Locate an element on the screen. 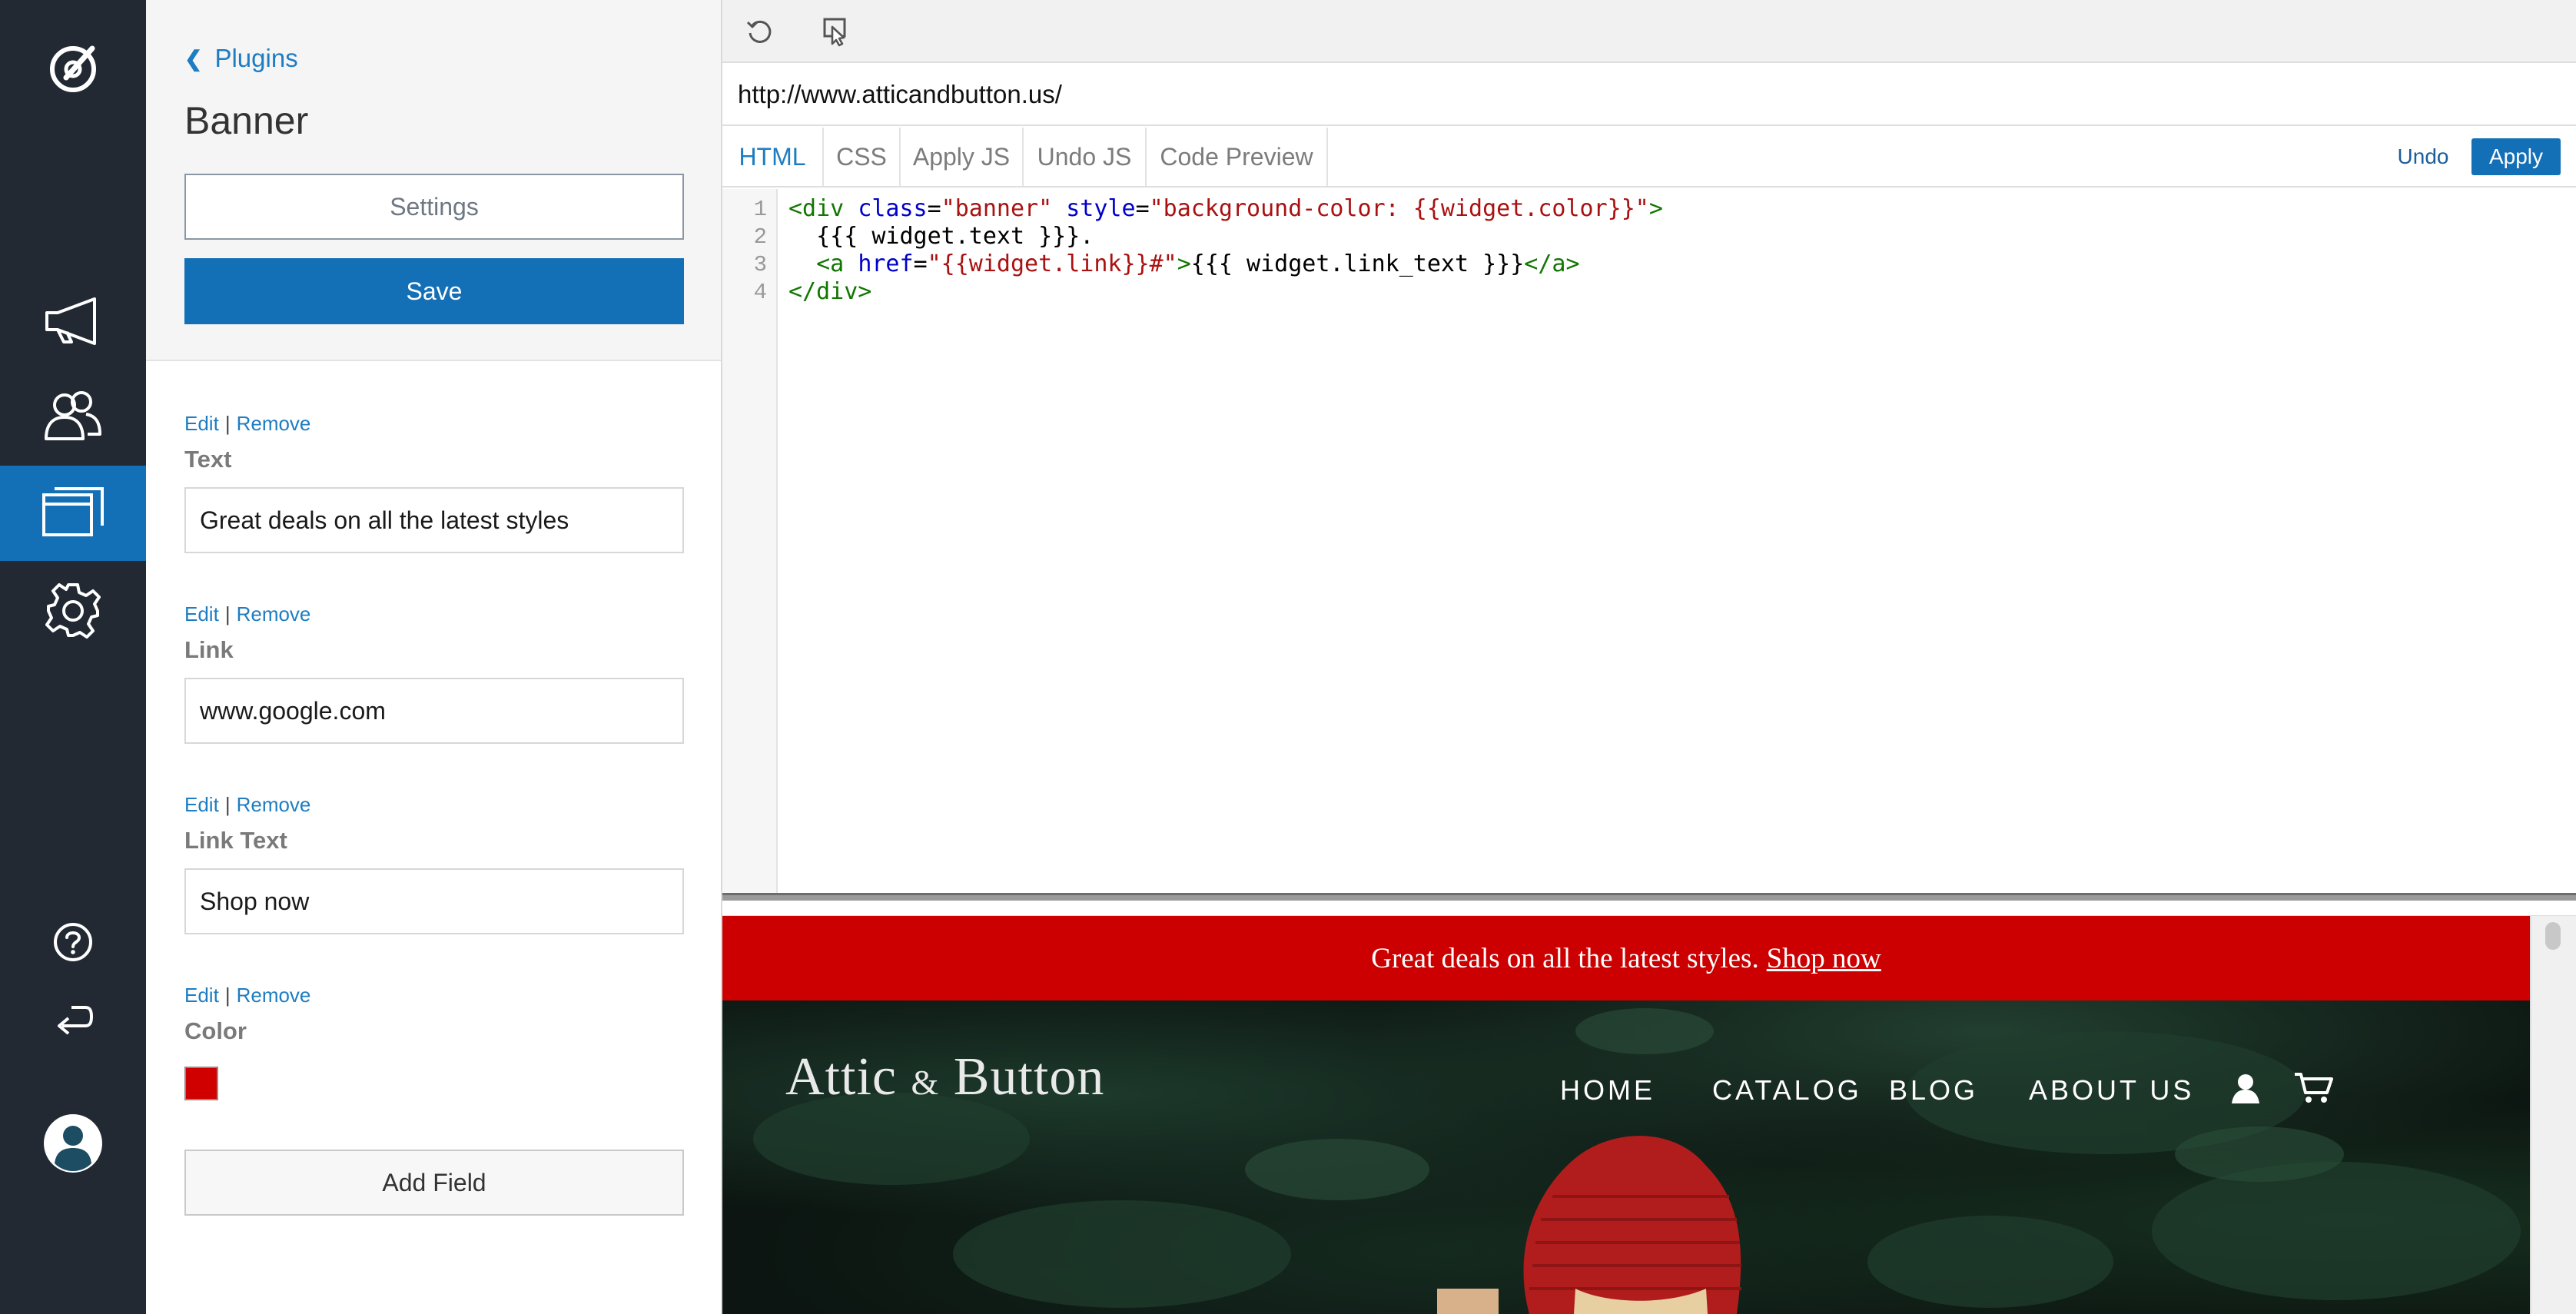 The width and height of the screenshot is (2576, 1314). nav-catalog: CATALOG is located at coordinates (1787, 1090).